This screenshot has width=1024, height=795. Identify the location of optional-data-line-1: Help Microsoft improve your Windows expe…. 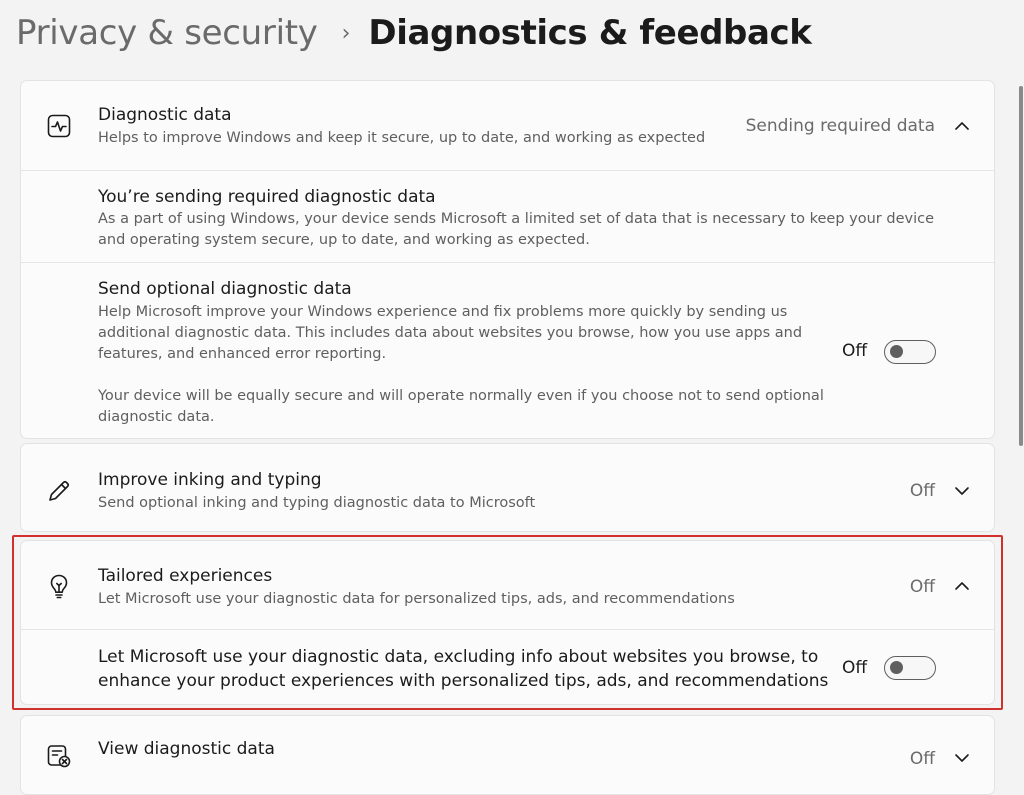
(443, 312).